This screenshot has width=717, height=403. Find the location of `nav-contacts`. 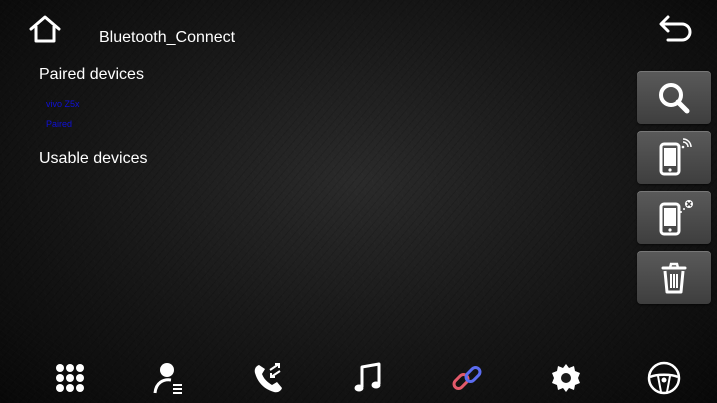

nav-contacts is located at coordinates (170, 378).